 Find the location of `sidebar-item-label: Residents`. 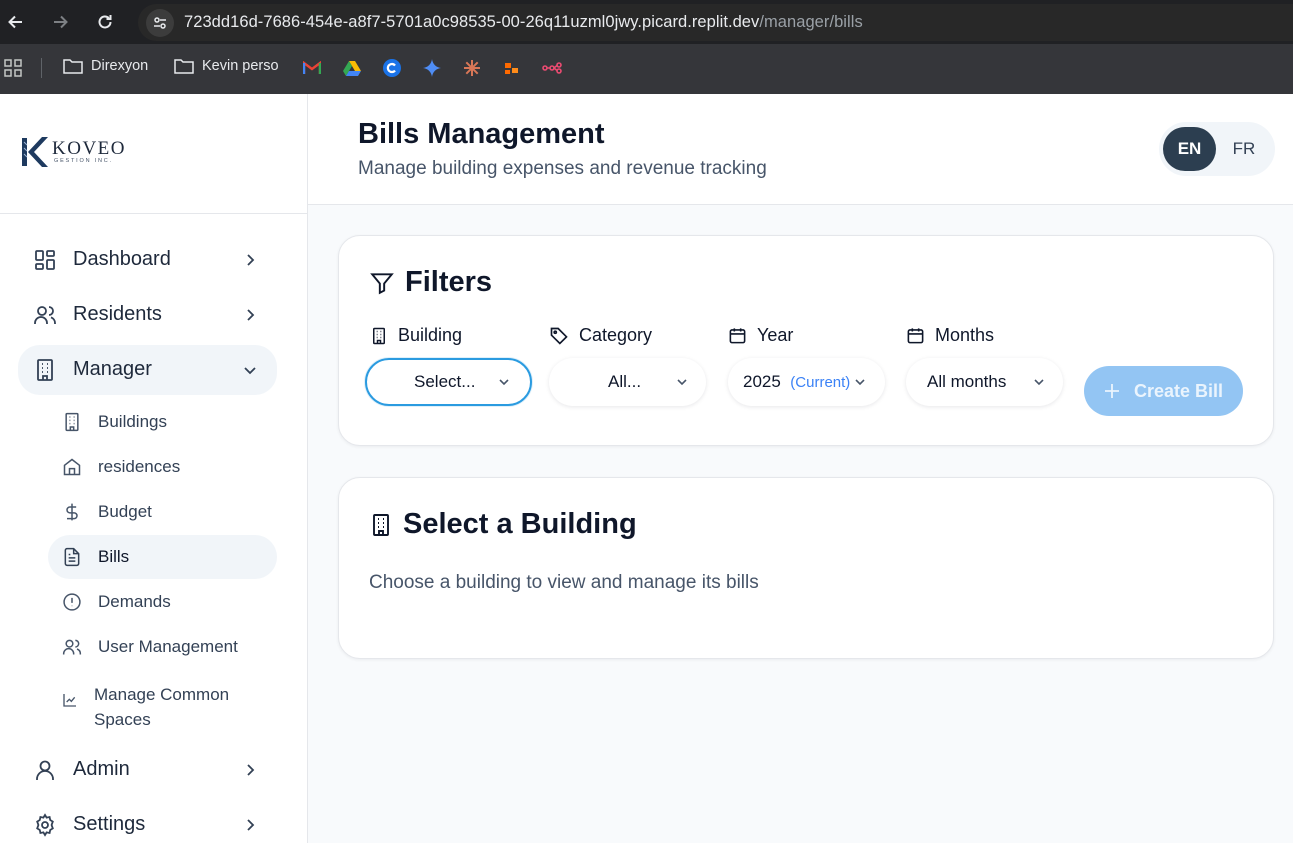

sidebar-item-label: Residents is located at coordinates (117, 314).